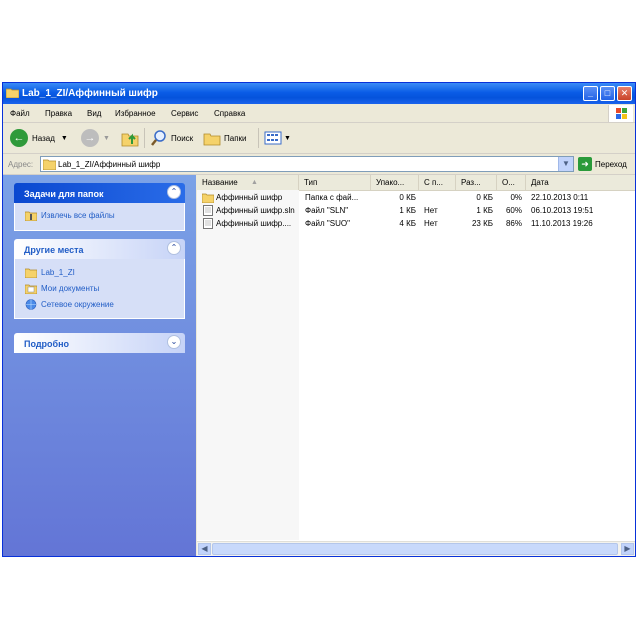 The height and width of the screenshot is (640, 640). I want to click on menu-tools: Сервис, so click(184, 113).